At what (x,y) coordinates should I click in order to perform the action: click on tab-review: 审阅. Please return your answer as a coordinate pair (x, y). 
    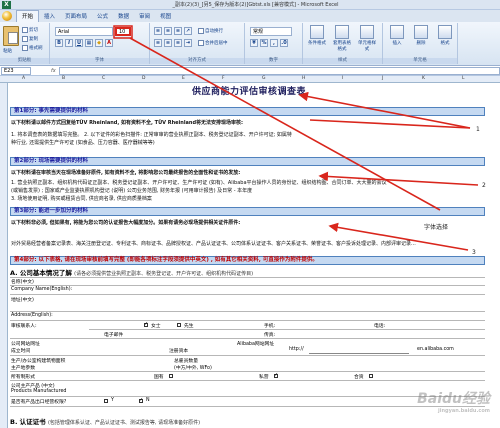
    Looking at the image, I should click on (144, 16).